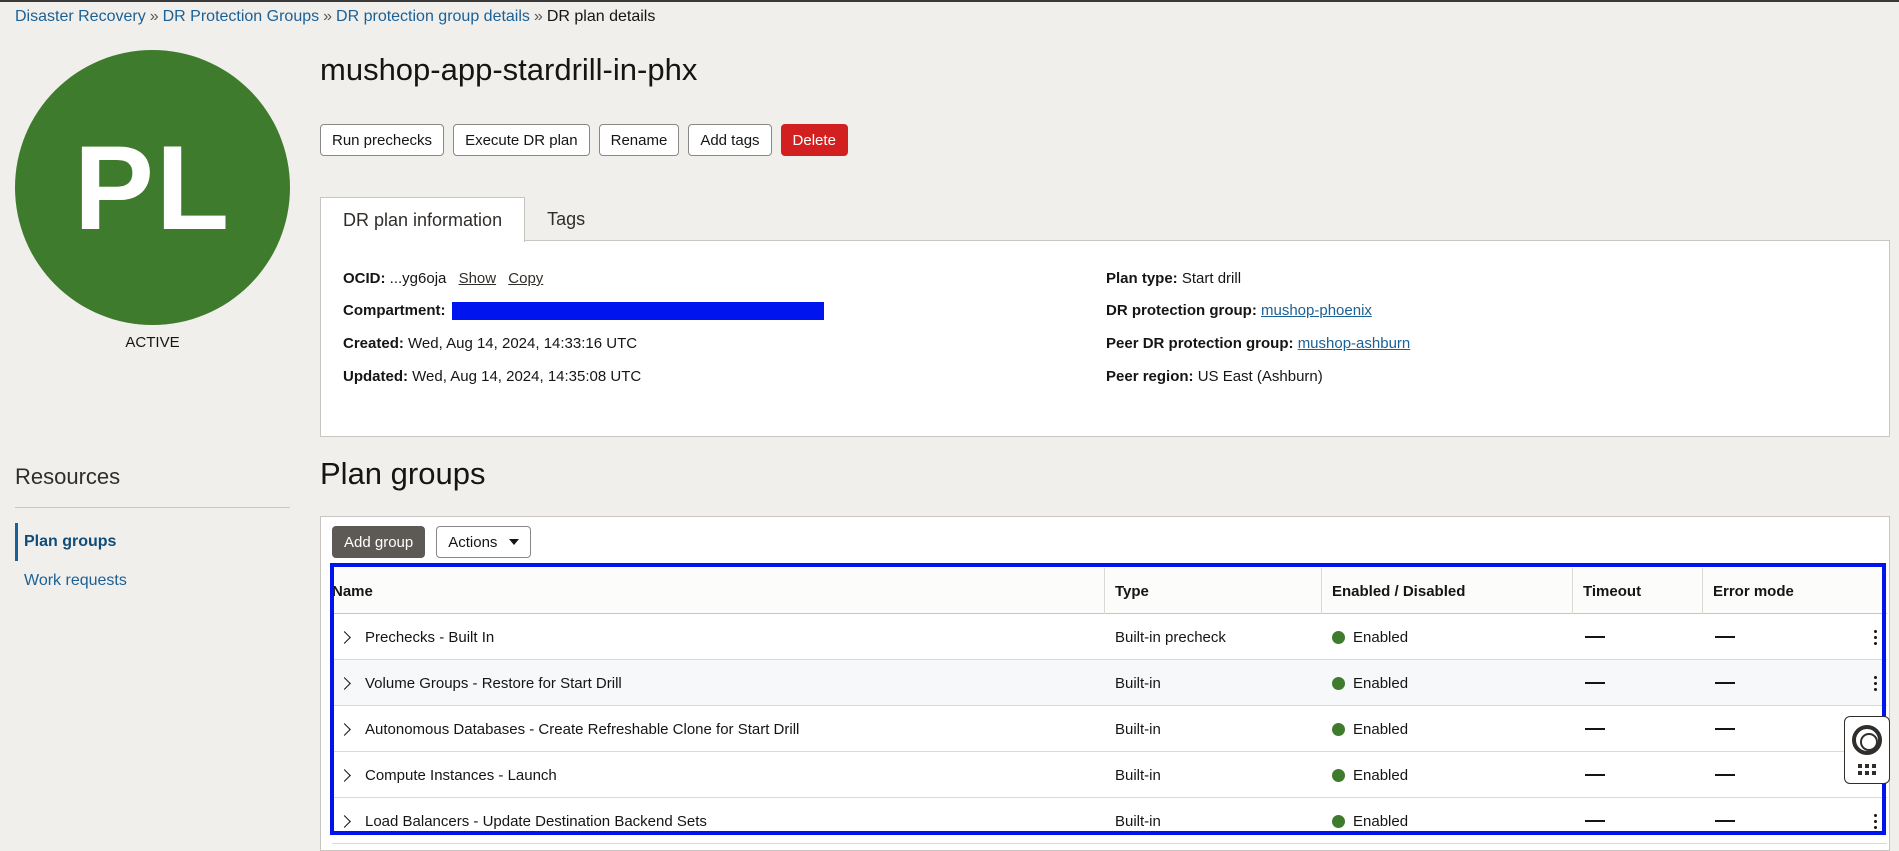 The width and height of the screenshot is (1899, 851). Describe the element at coordinates (379, 542) in the screenshot. I see `add-group-button: Add group` at that location.